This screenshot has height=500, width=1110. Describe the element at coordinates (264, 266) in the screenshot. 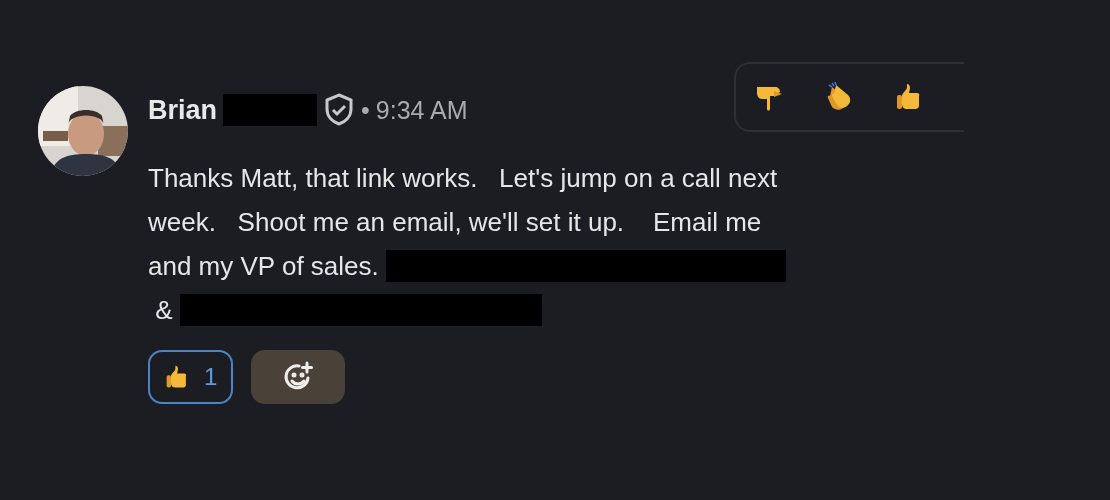

I see `message-text: and my VP of sales.` at that location.